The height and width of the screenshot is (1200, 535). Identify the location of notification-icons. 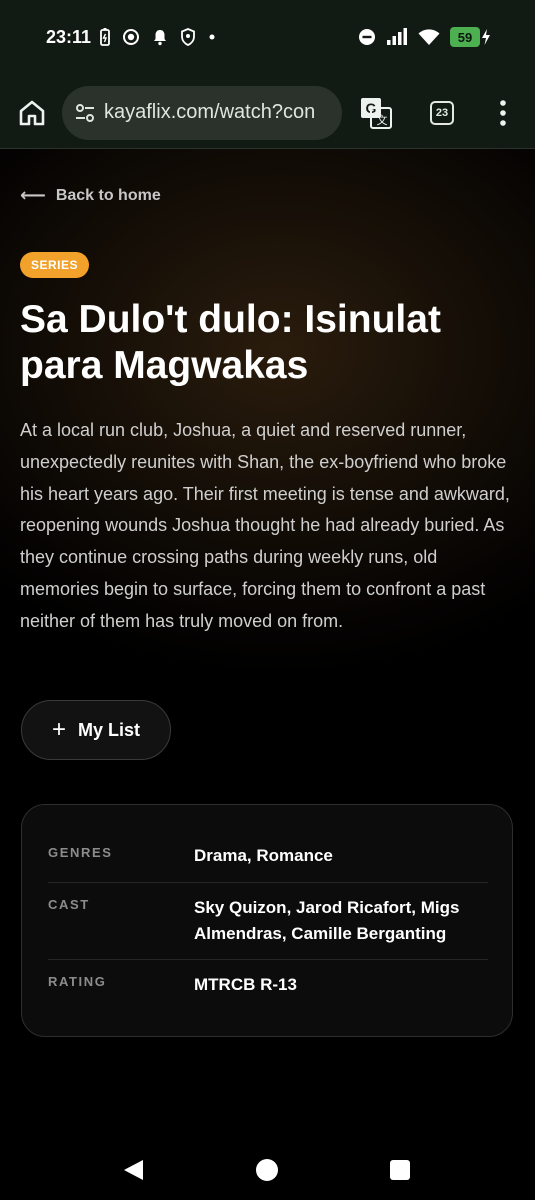
(158, 37).